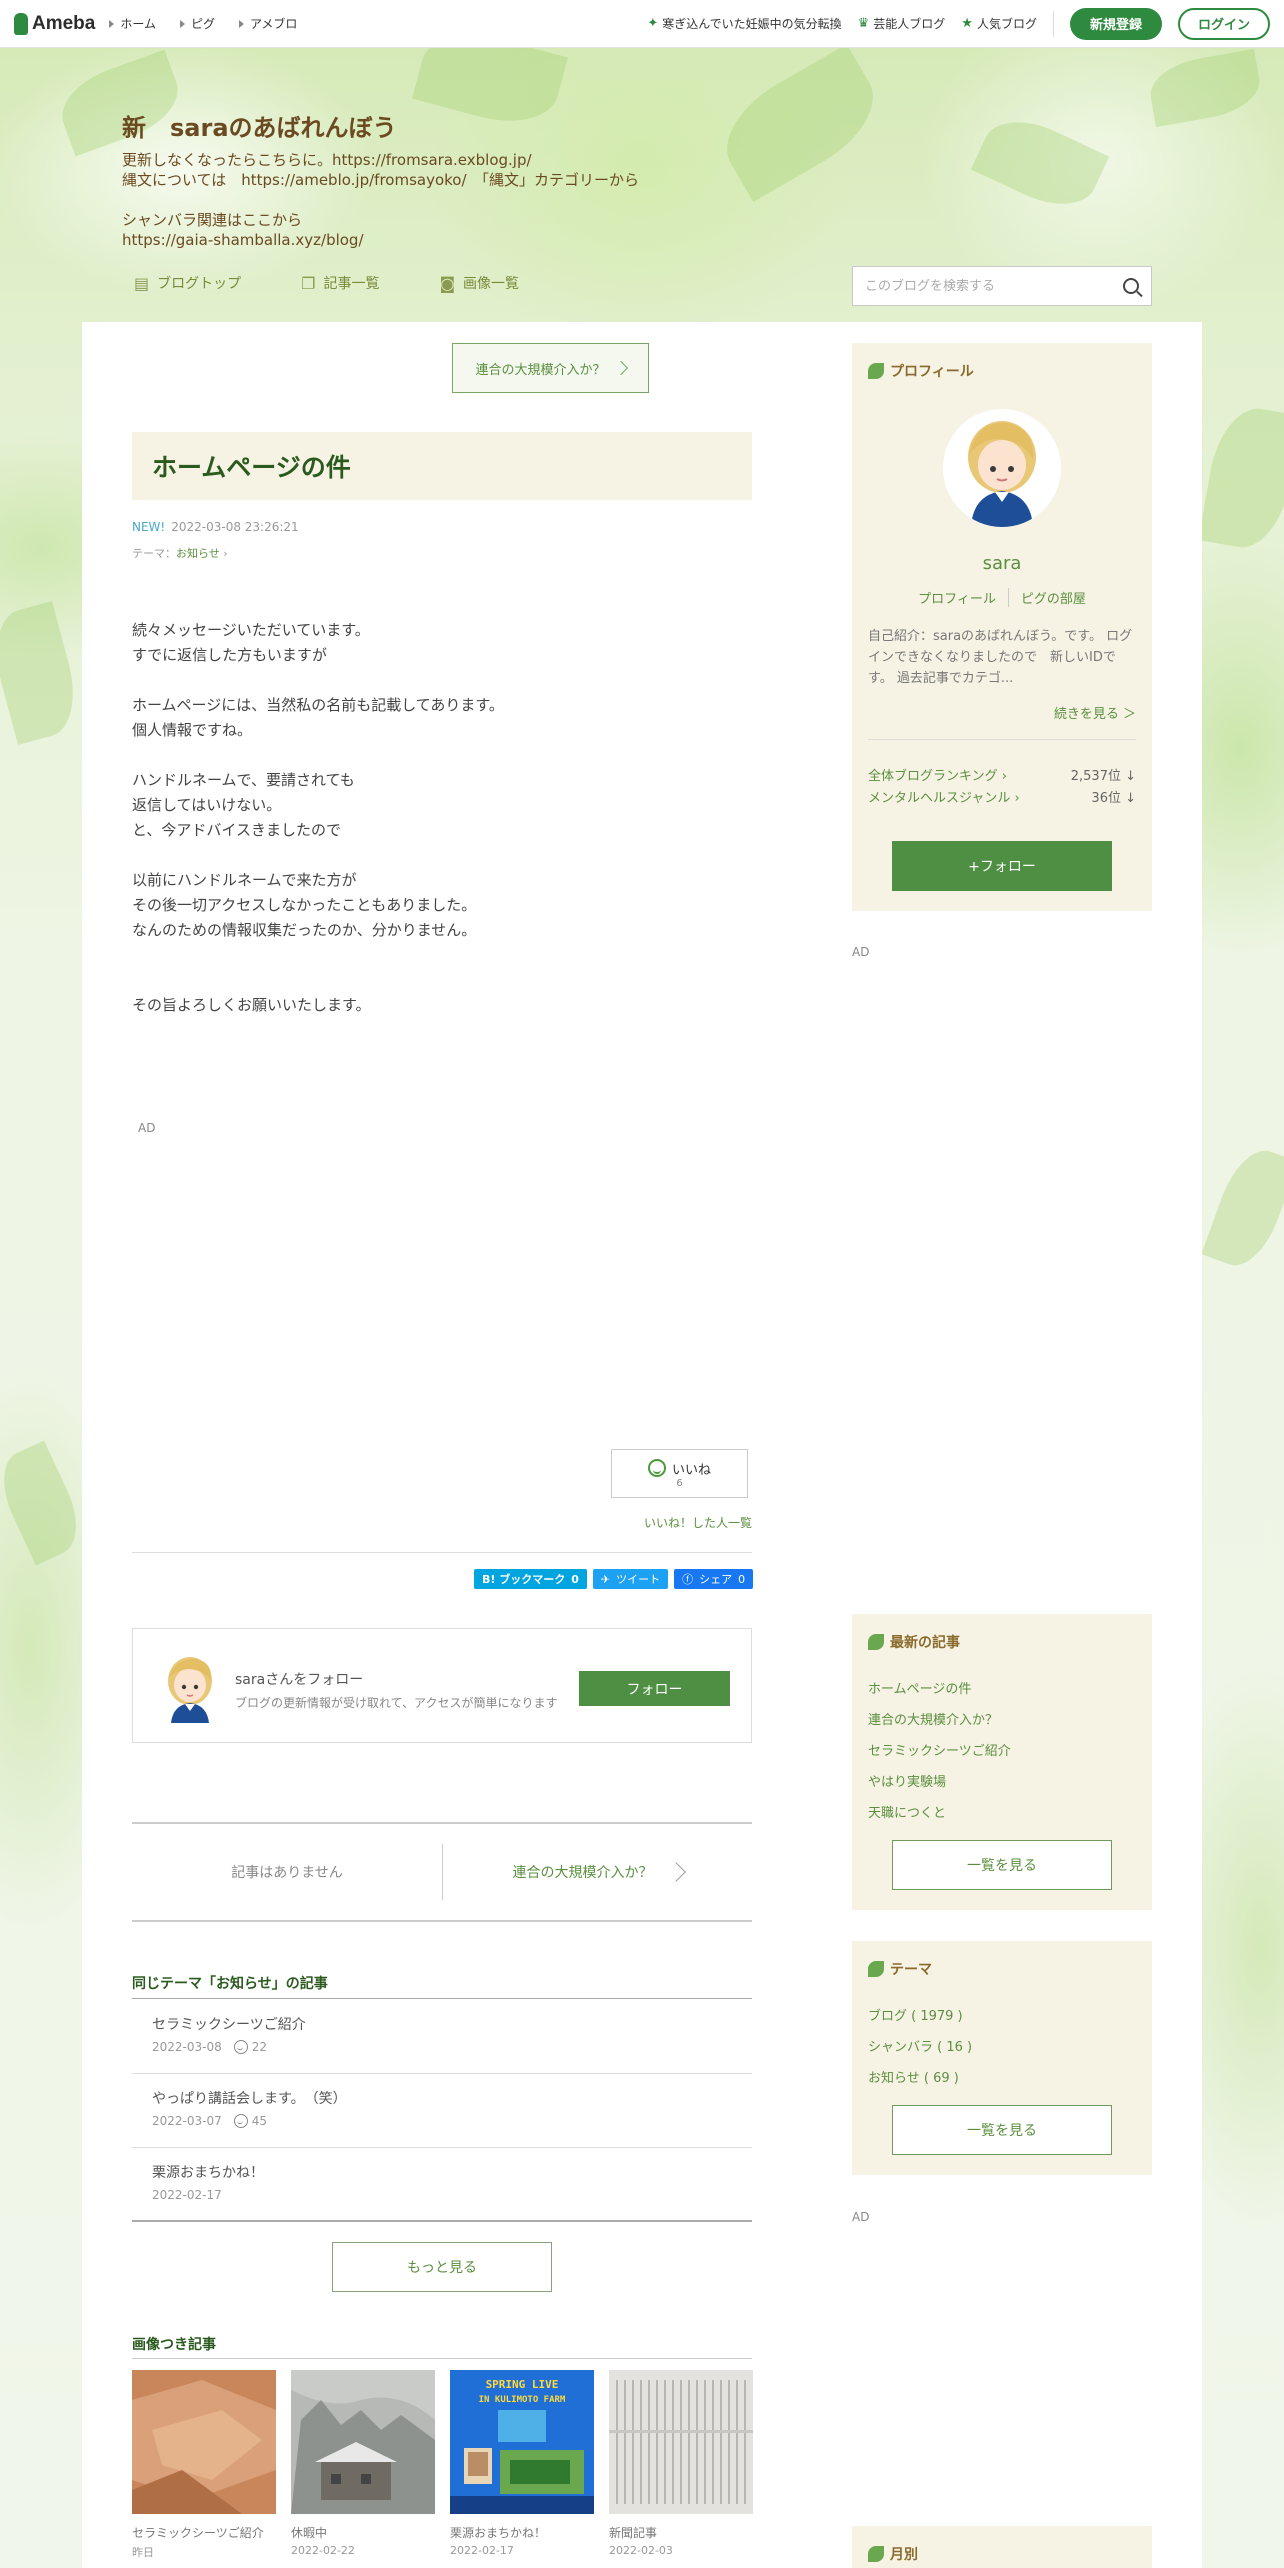  What do you see at coordinates (491, 284) in the screenshot?
I see `image-list-label: 画像一覧` at bounding box center [491, 284].